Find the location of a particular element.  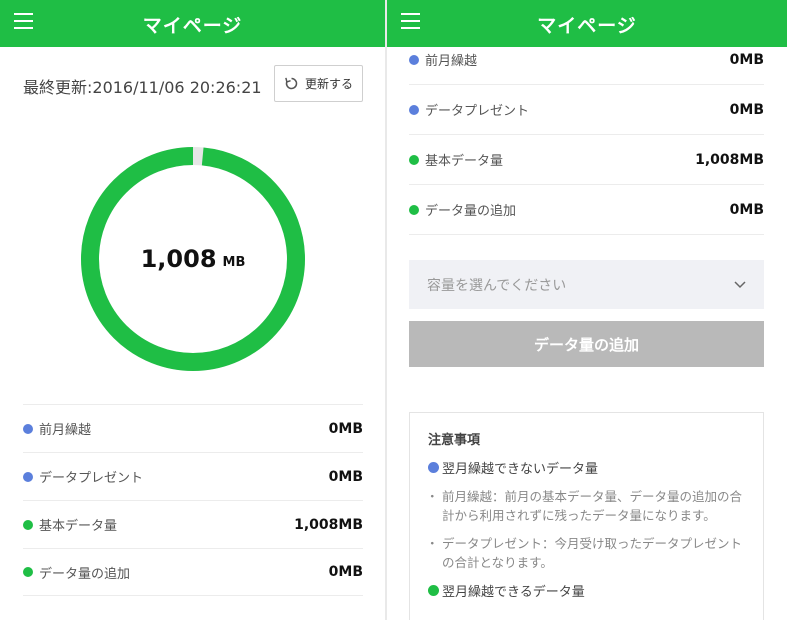

remaining-data: 1,008 MB is located at coordinates (193, 259).